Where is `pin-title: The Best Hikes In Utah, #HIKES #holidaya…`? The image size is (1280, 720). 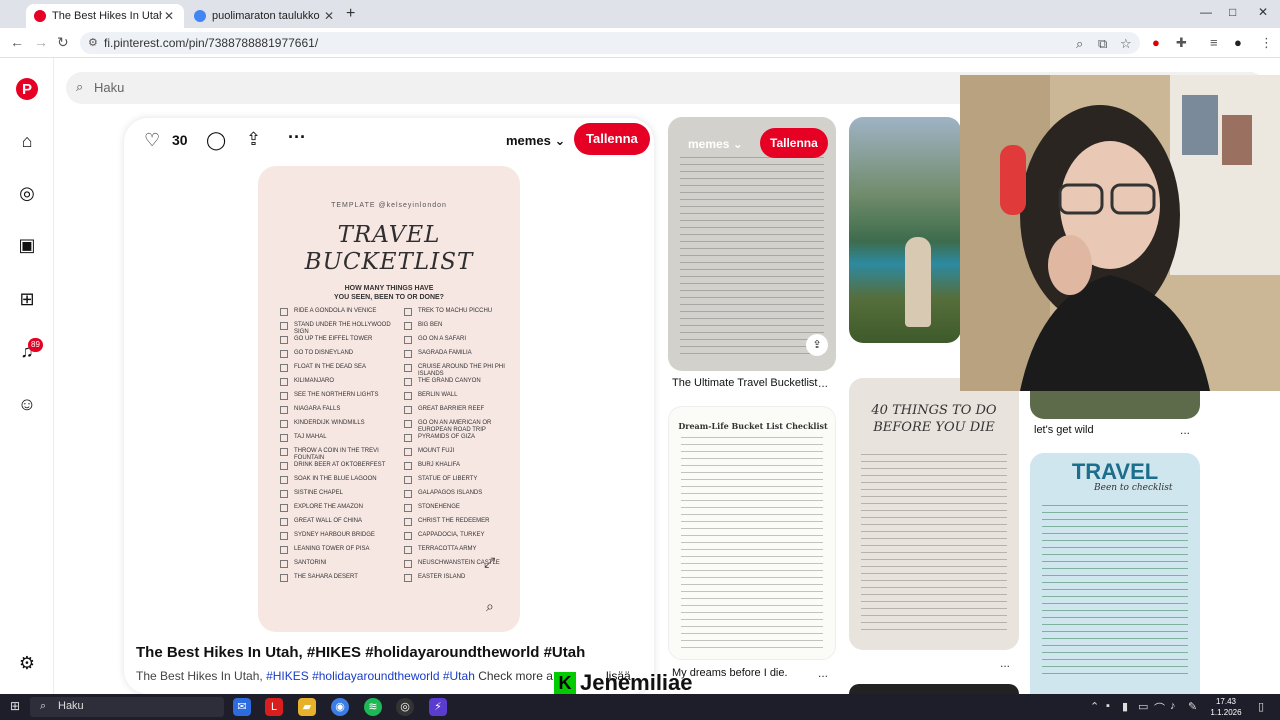 pin-title: The Best Hikes In Utah, #HIKES #holidaya… is located at coordinates (361, 652).